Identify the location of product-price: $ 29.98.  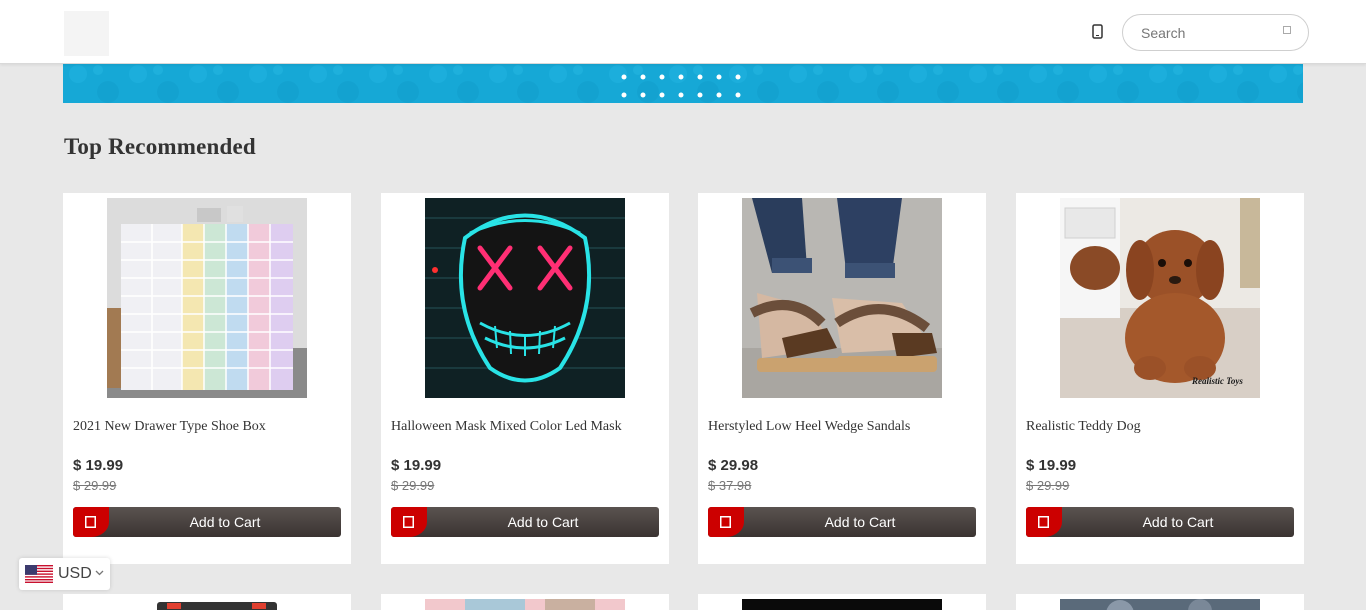
(733, 465).